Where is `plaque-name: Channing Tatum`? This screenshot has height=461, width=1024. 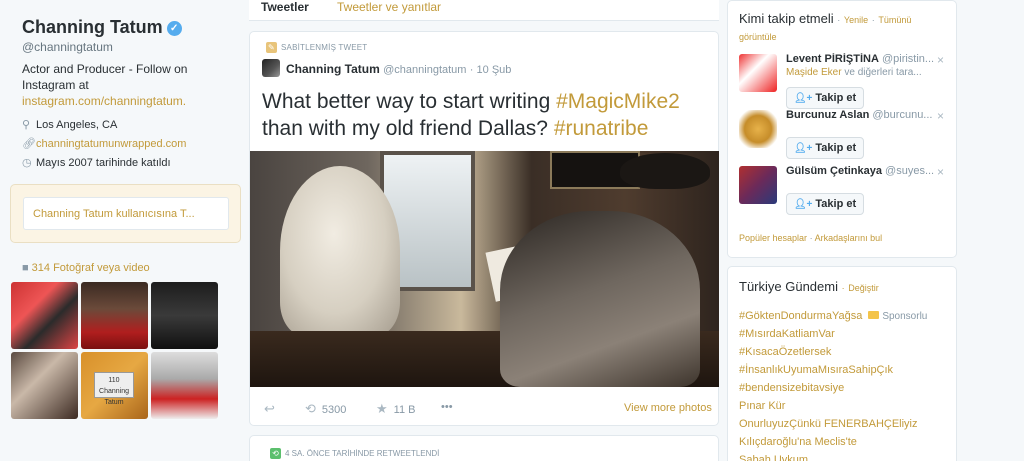 plaque-name: Channing Tatum is located at coordinates (114, 397).